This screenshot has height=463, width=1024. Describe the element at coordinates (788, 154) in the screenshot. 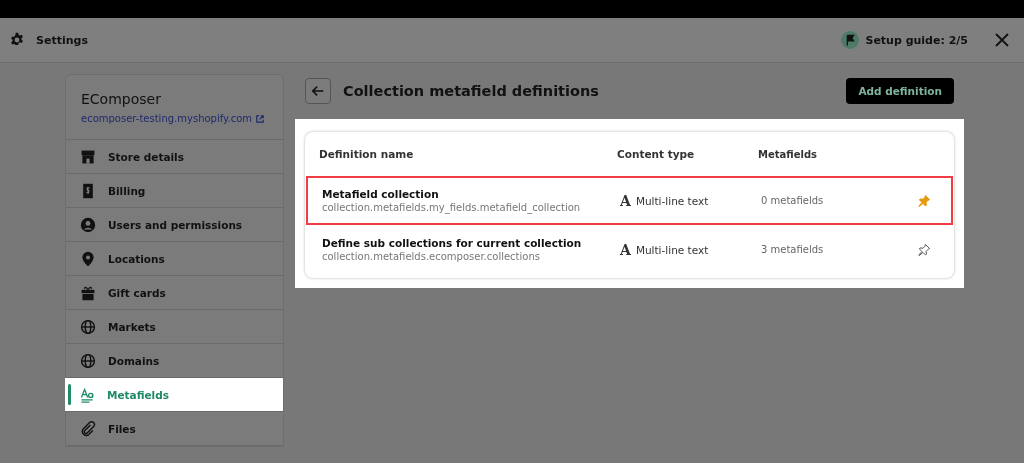

I see `column-header: Metafields` at that location.